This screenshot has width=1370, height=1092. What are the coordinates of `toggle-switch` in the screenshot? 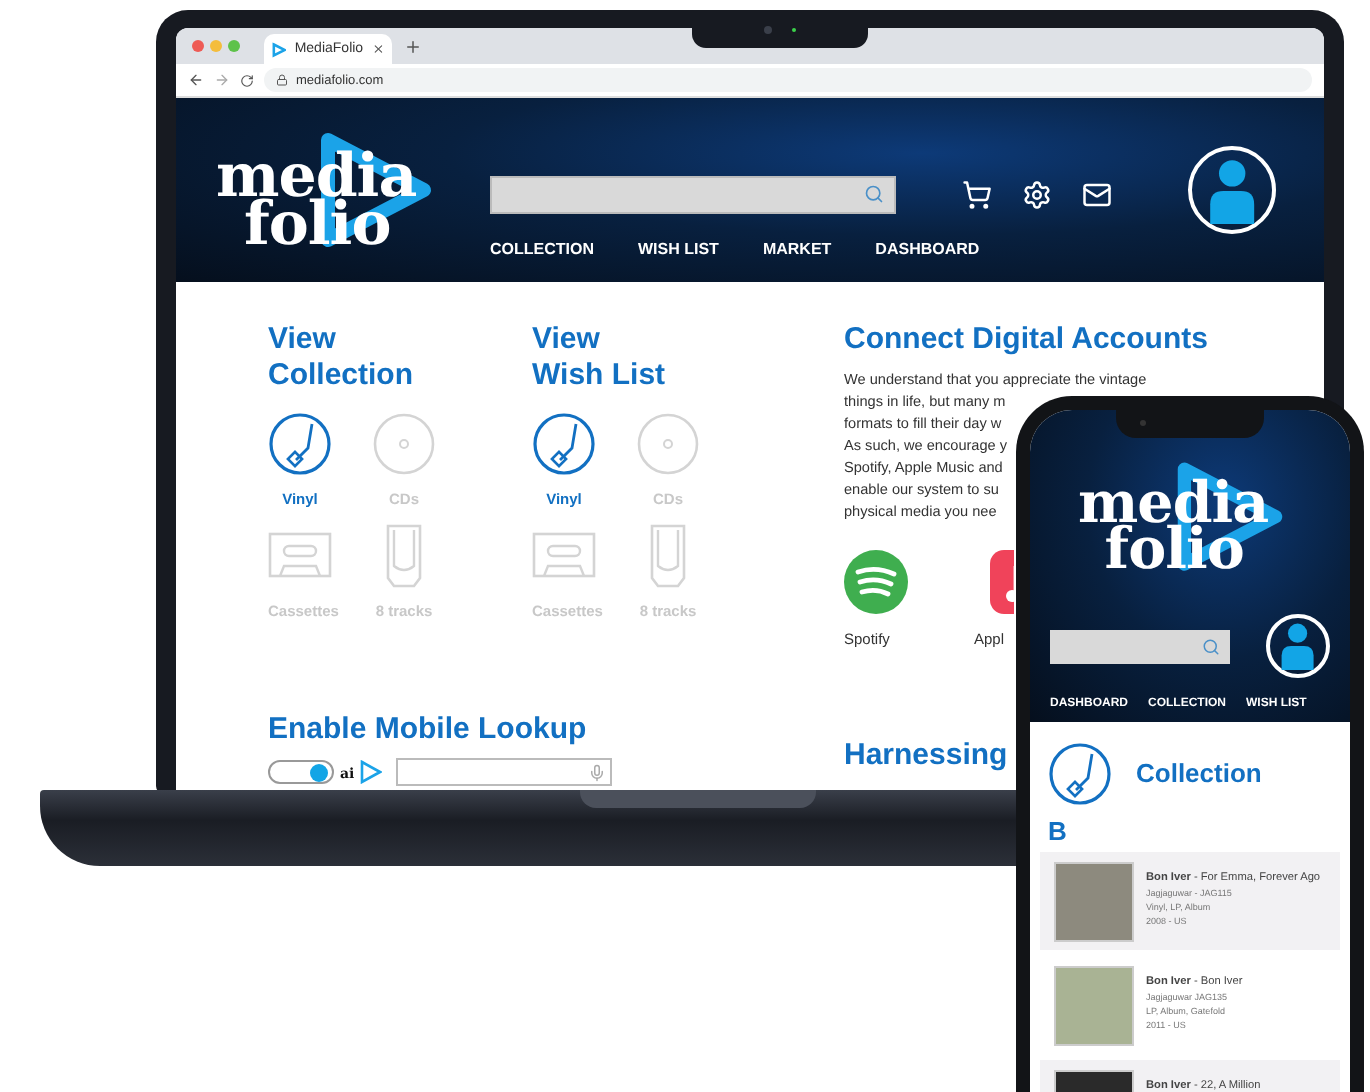 It's located at (301, 772).